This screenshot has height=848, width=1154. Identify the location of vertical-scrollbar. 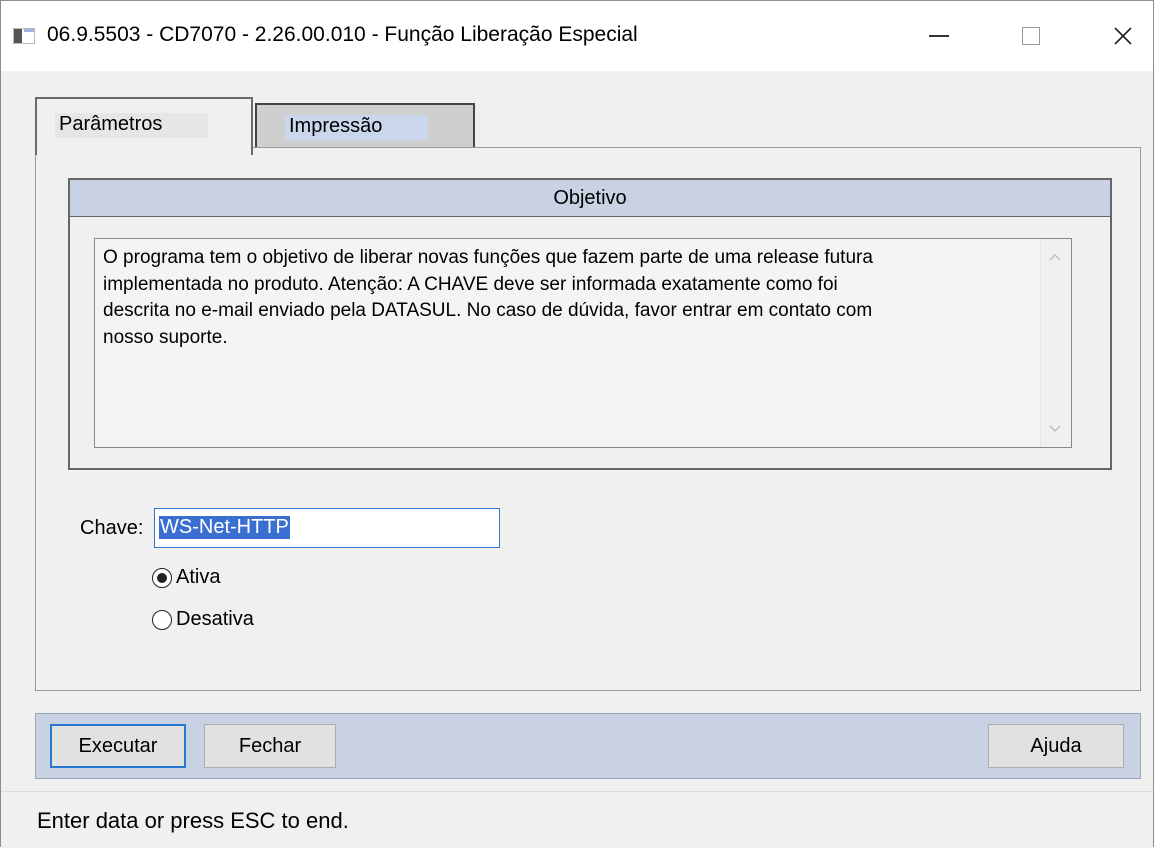
(1055, 343).